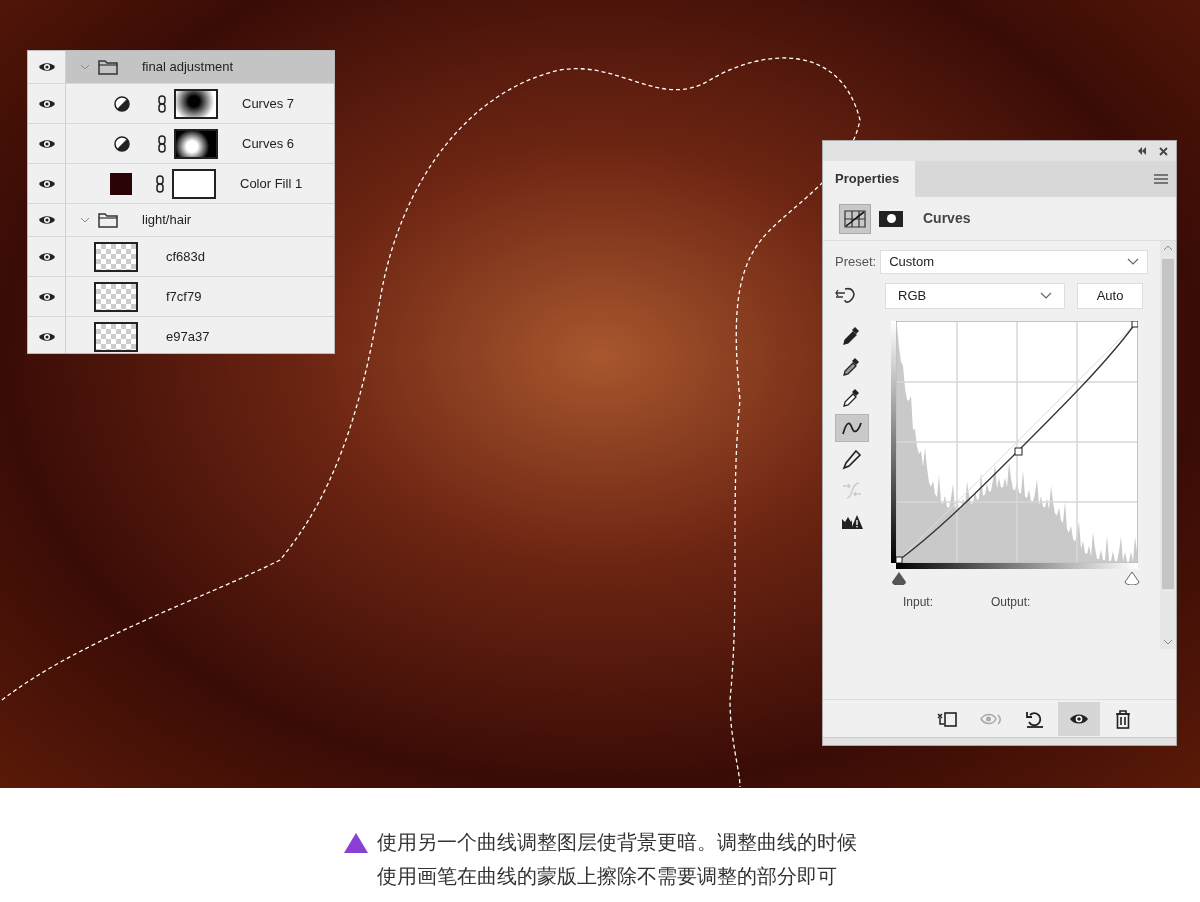 The height and width of the screenshot is (902, 1200). Describe the element at coordinates (855, 218) in the screenshot. I see `curves-adjustment-icon` at that location.